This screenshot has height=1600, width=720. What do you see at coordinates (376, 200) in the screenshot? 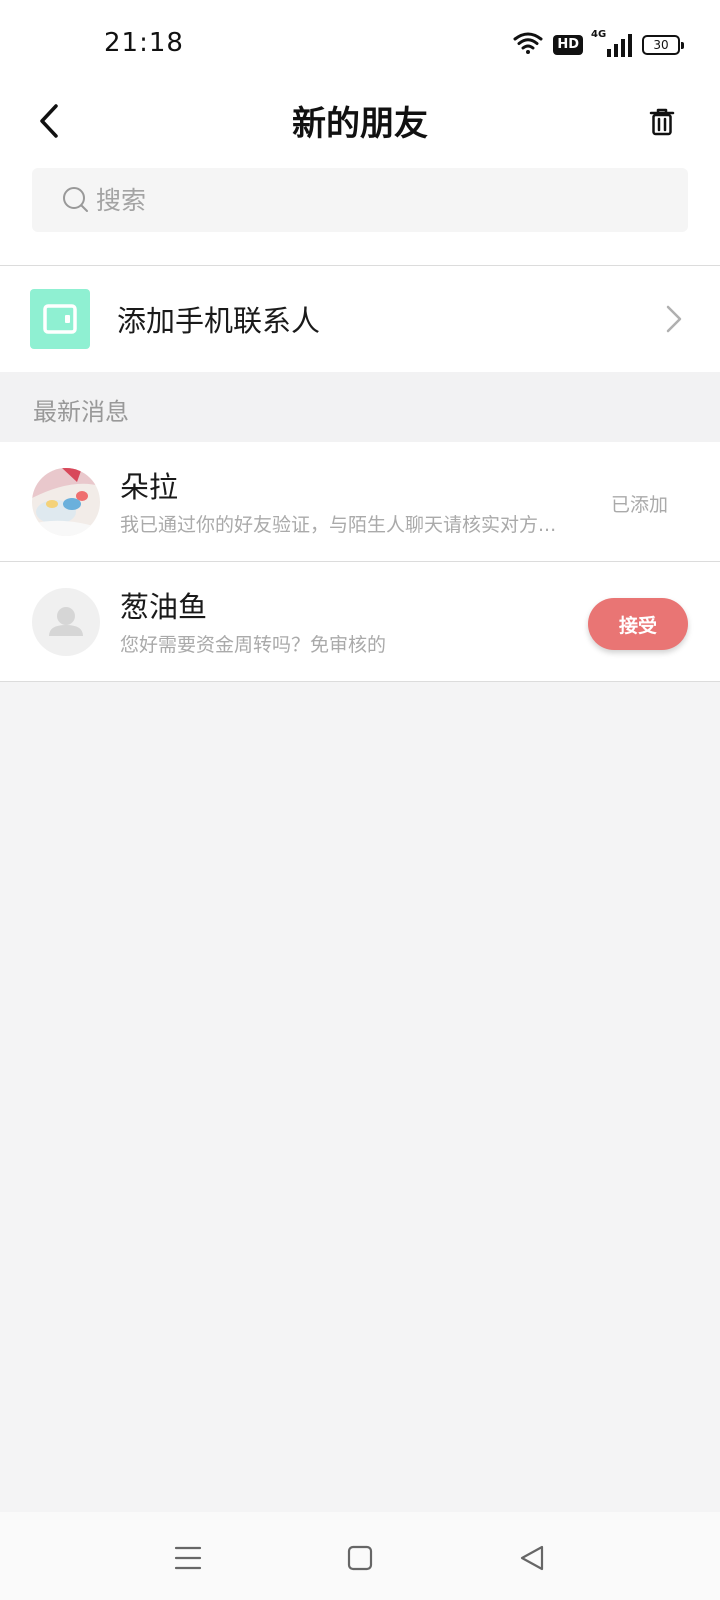
I see `search-input` at bounding box center [376, 200].